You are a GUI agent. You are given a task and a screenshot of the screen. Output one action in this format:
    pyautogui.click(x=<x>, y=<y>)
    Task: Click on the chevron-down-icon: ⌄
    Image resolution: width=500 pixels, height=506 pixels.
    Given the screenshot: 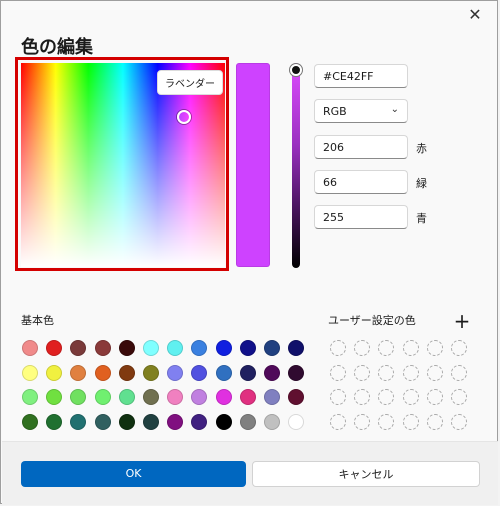 What is the action you would take?
    pyautogui.click(x=394, y=109)
    